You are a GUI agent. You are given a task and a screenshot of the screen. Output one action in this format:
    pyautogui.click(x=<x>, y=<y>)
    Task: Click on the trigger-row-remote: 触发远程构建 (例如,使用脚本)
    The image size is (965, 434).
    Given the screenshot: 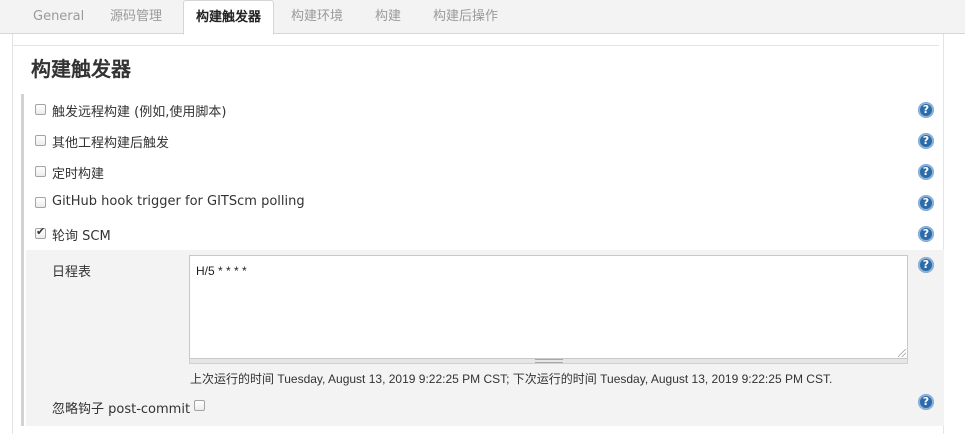 What is the action you would take?
    pyautogui.click(x=485, y=111)
    